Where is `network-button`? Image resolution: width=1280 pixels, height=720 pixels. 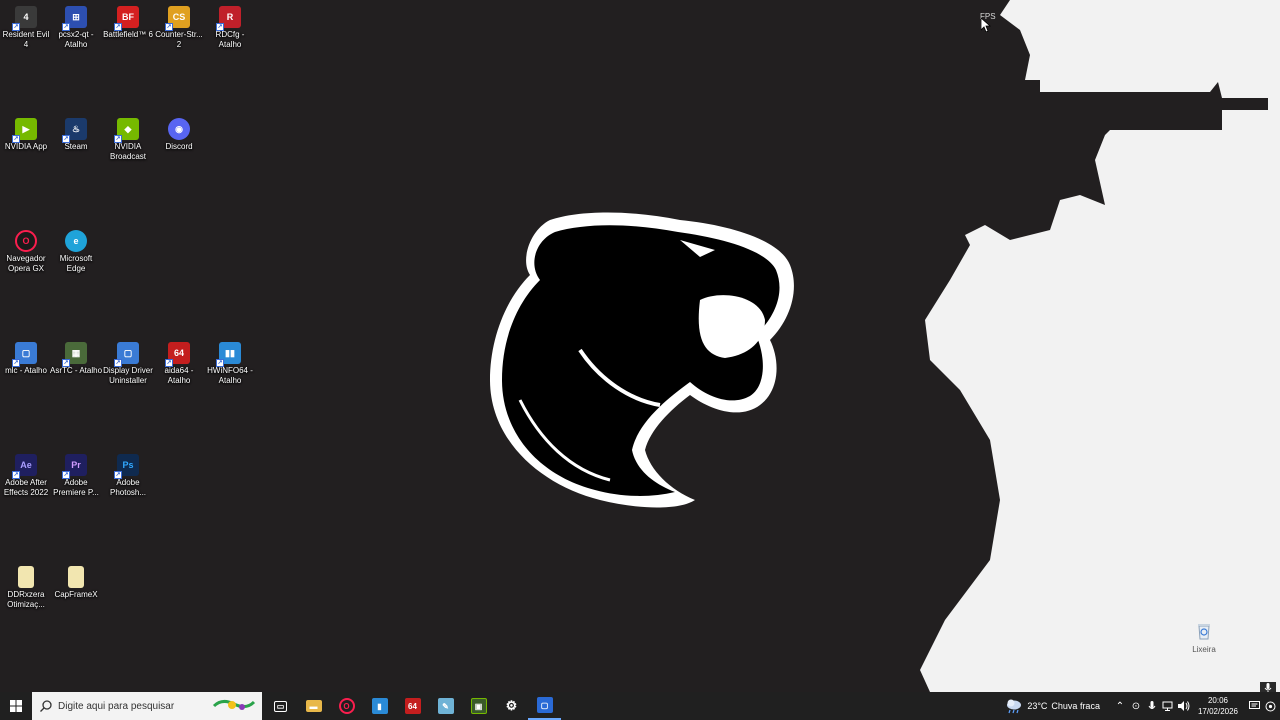
network-button is located at coordinates (1168, 706).